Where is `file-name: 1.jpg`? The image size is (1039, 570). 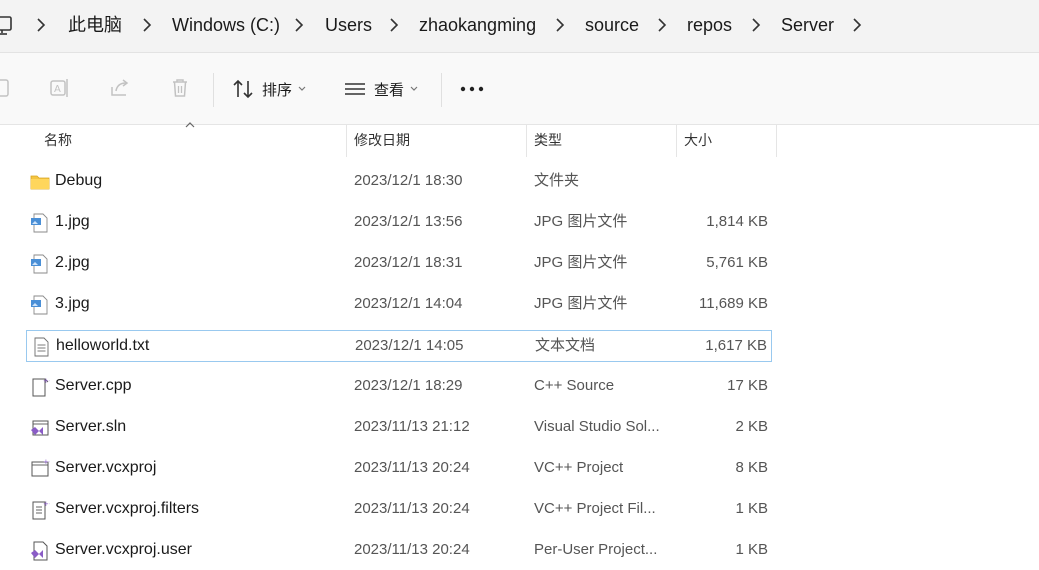
file-name: 1.jpg is located at coordinates (72, 221).